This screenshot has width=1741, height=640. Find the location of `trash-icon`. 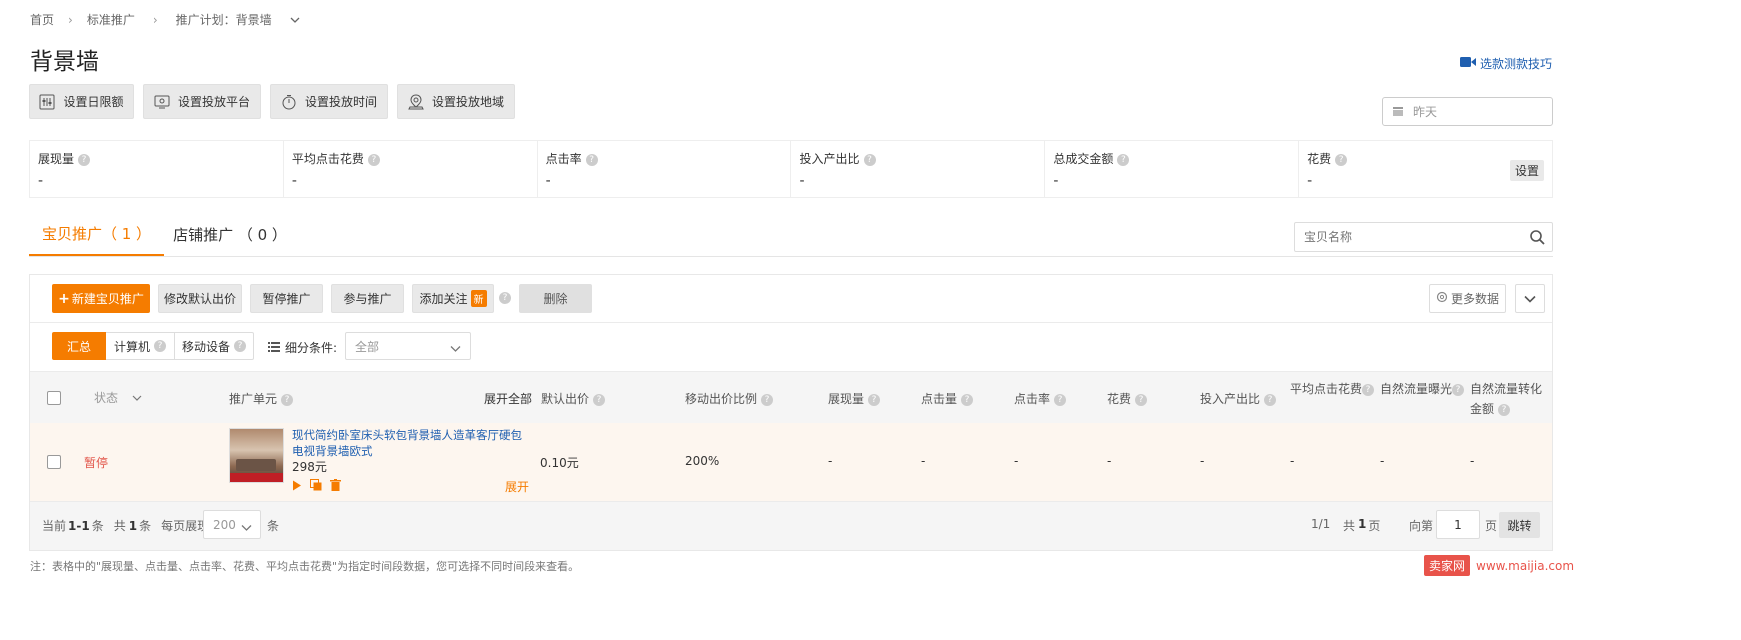

trash-icon is located at coordinates (335, 486).